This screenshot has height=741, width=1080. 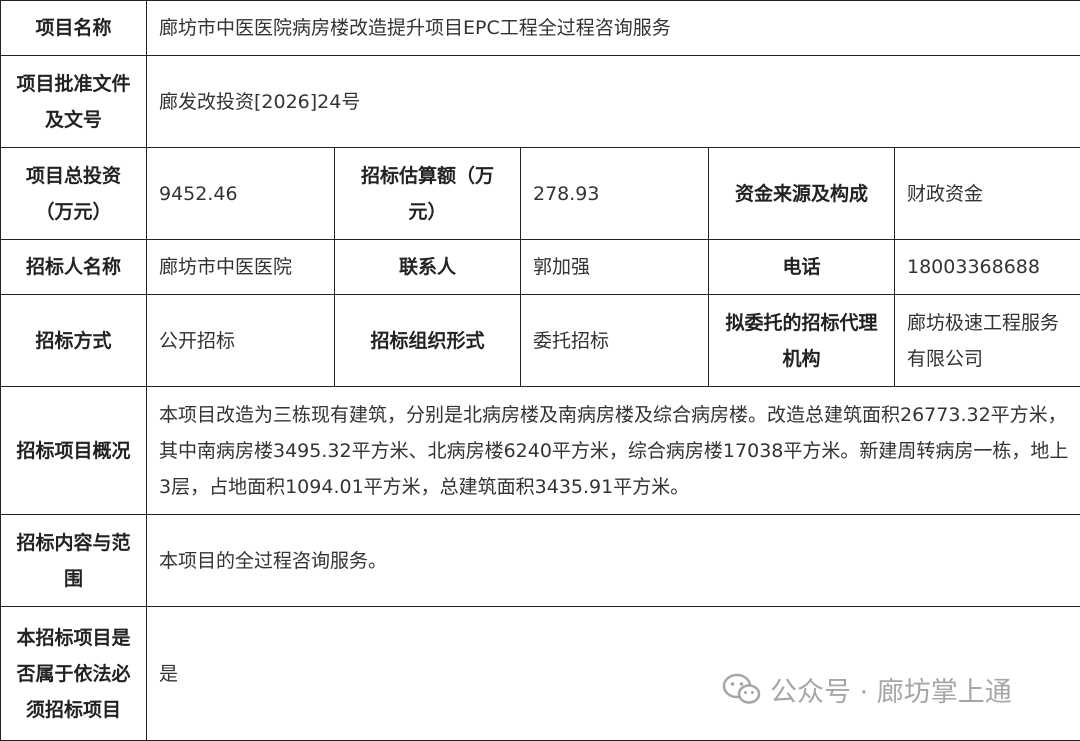 I want to click on approval-doc-label: 项目批准文件及文号, so click(x=74, y=102).